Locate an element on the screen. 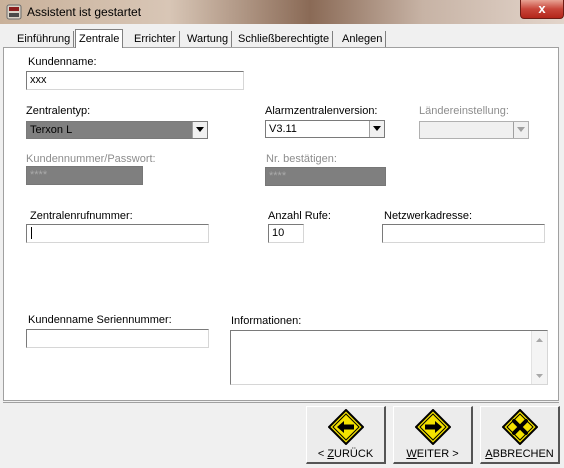 Image resolution: width=564 pixels, height=468 pixels. cross-icon is located at coordinates (520, 427).